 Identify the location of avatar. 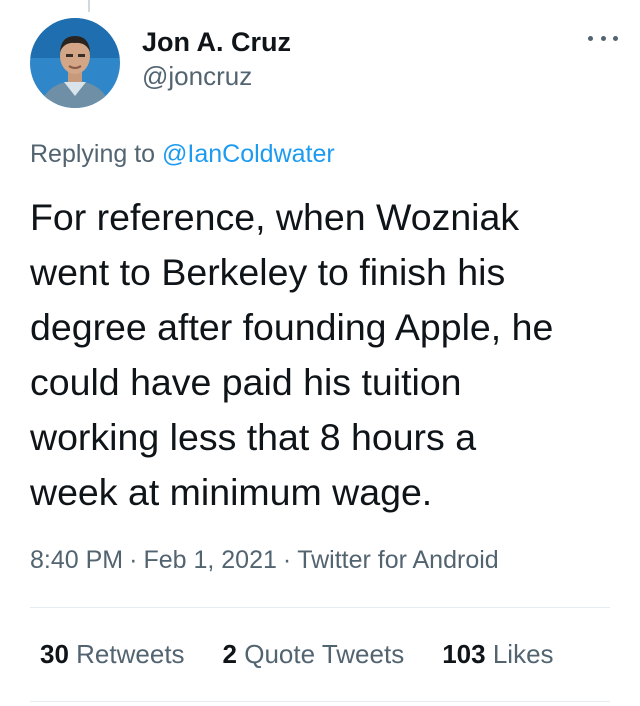
(75, 63).